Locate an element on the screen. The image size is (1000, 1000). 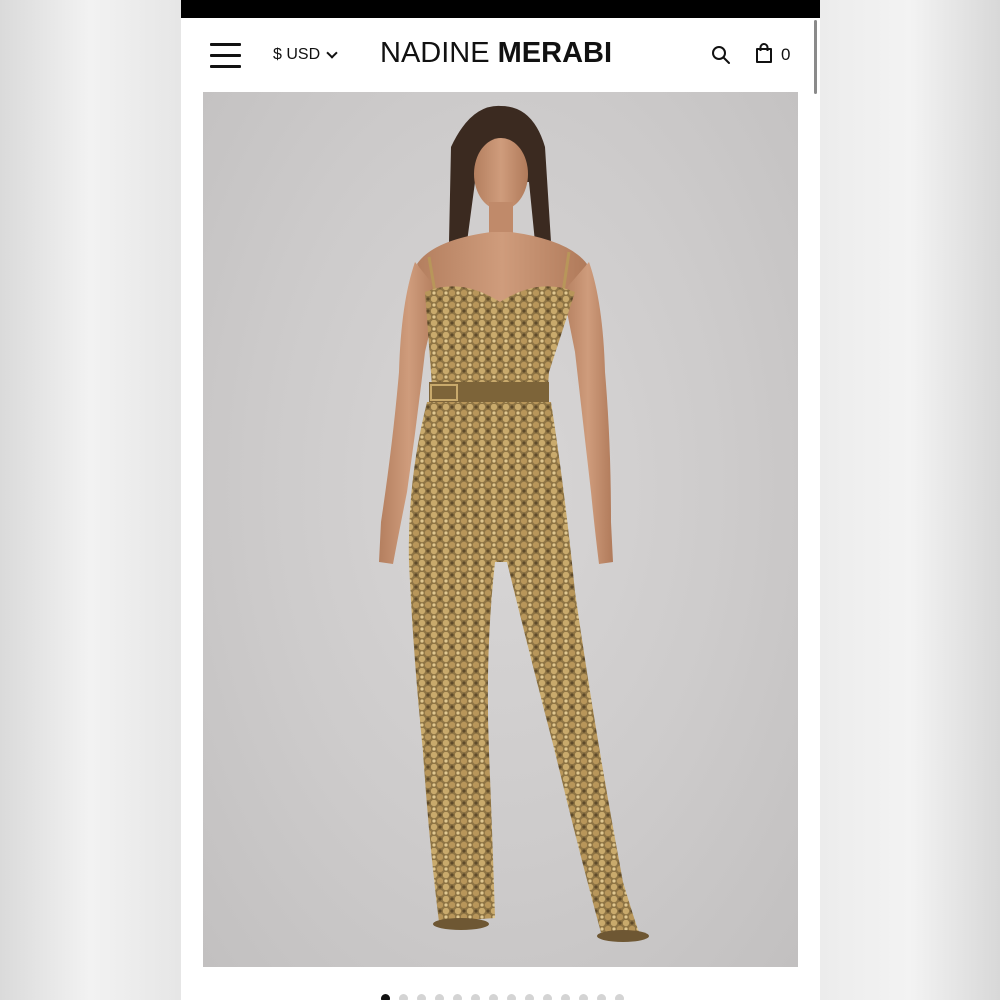
brand-logo: NADINE MERABI is located at coordinates (496, 53).